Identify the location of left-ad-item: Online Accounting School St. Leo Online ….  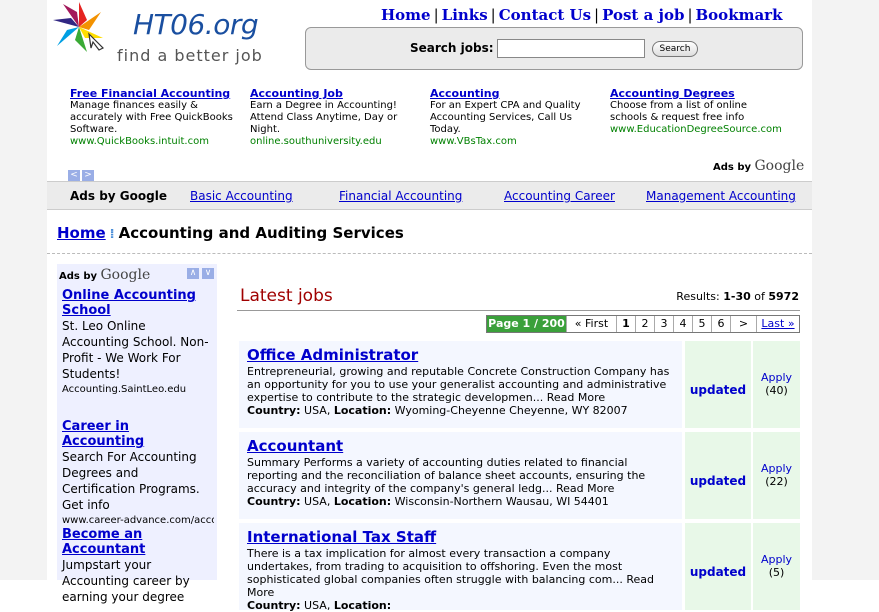
(138, 343).